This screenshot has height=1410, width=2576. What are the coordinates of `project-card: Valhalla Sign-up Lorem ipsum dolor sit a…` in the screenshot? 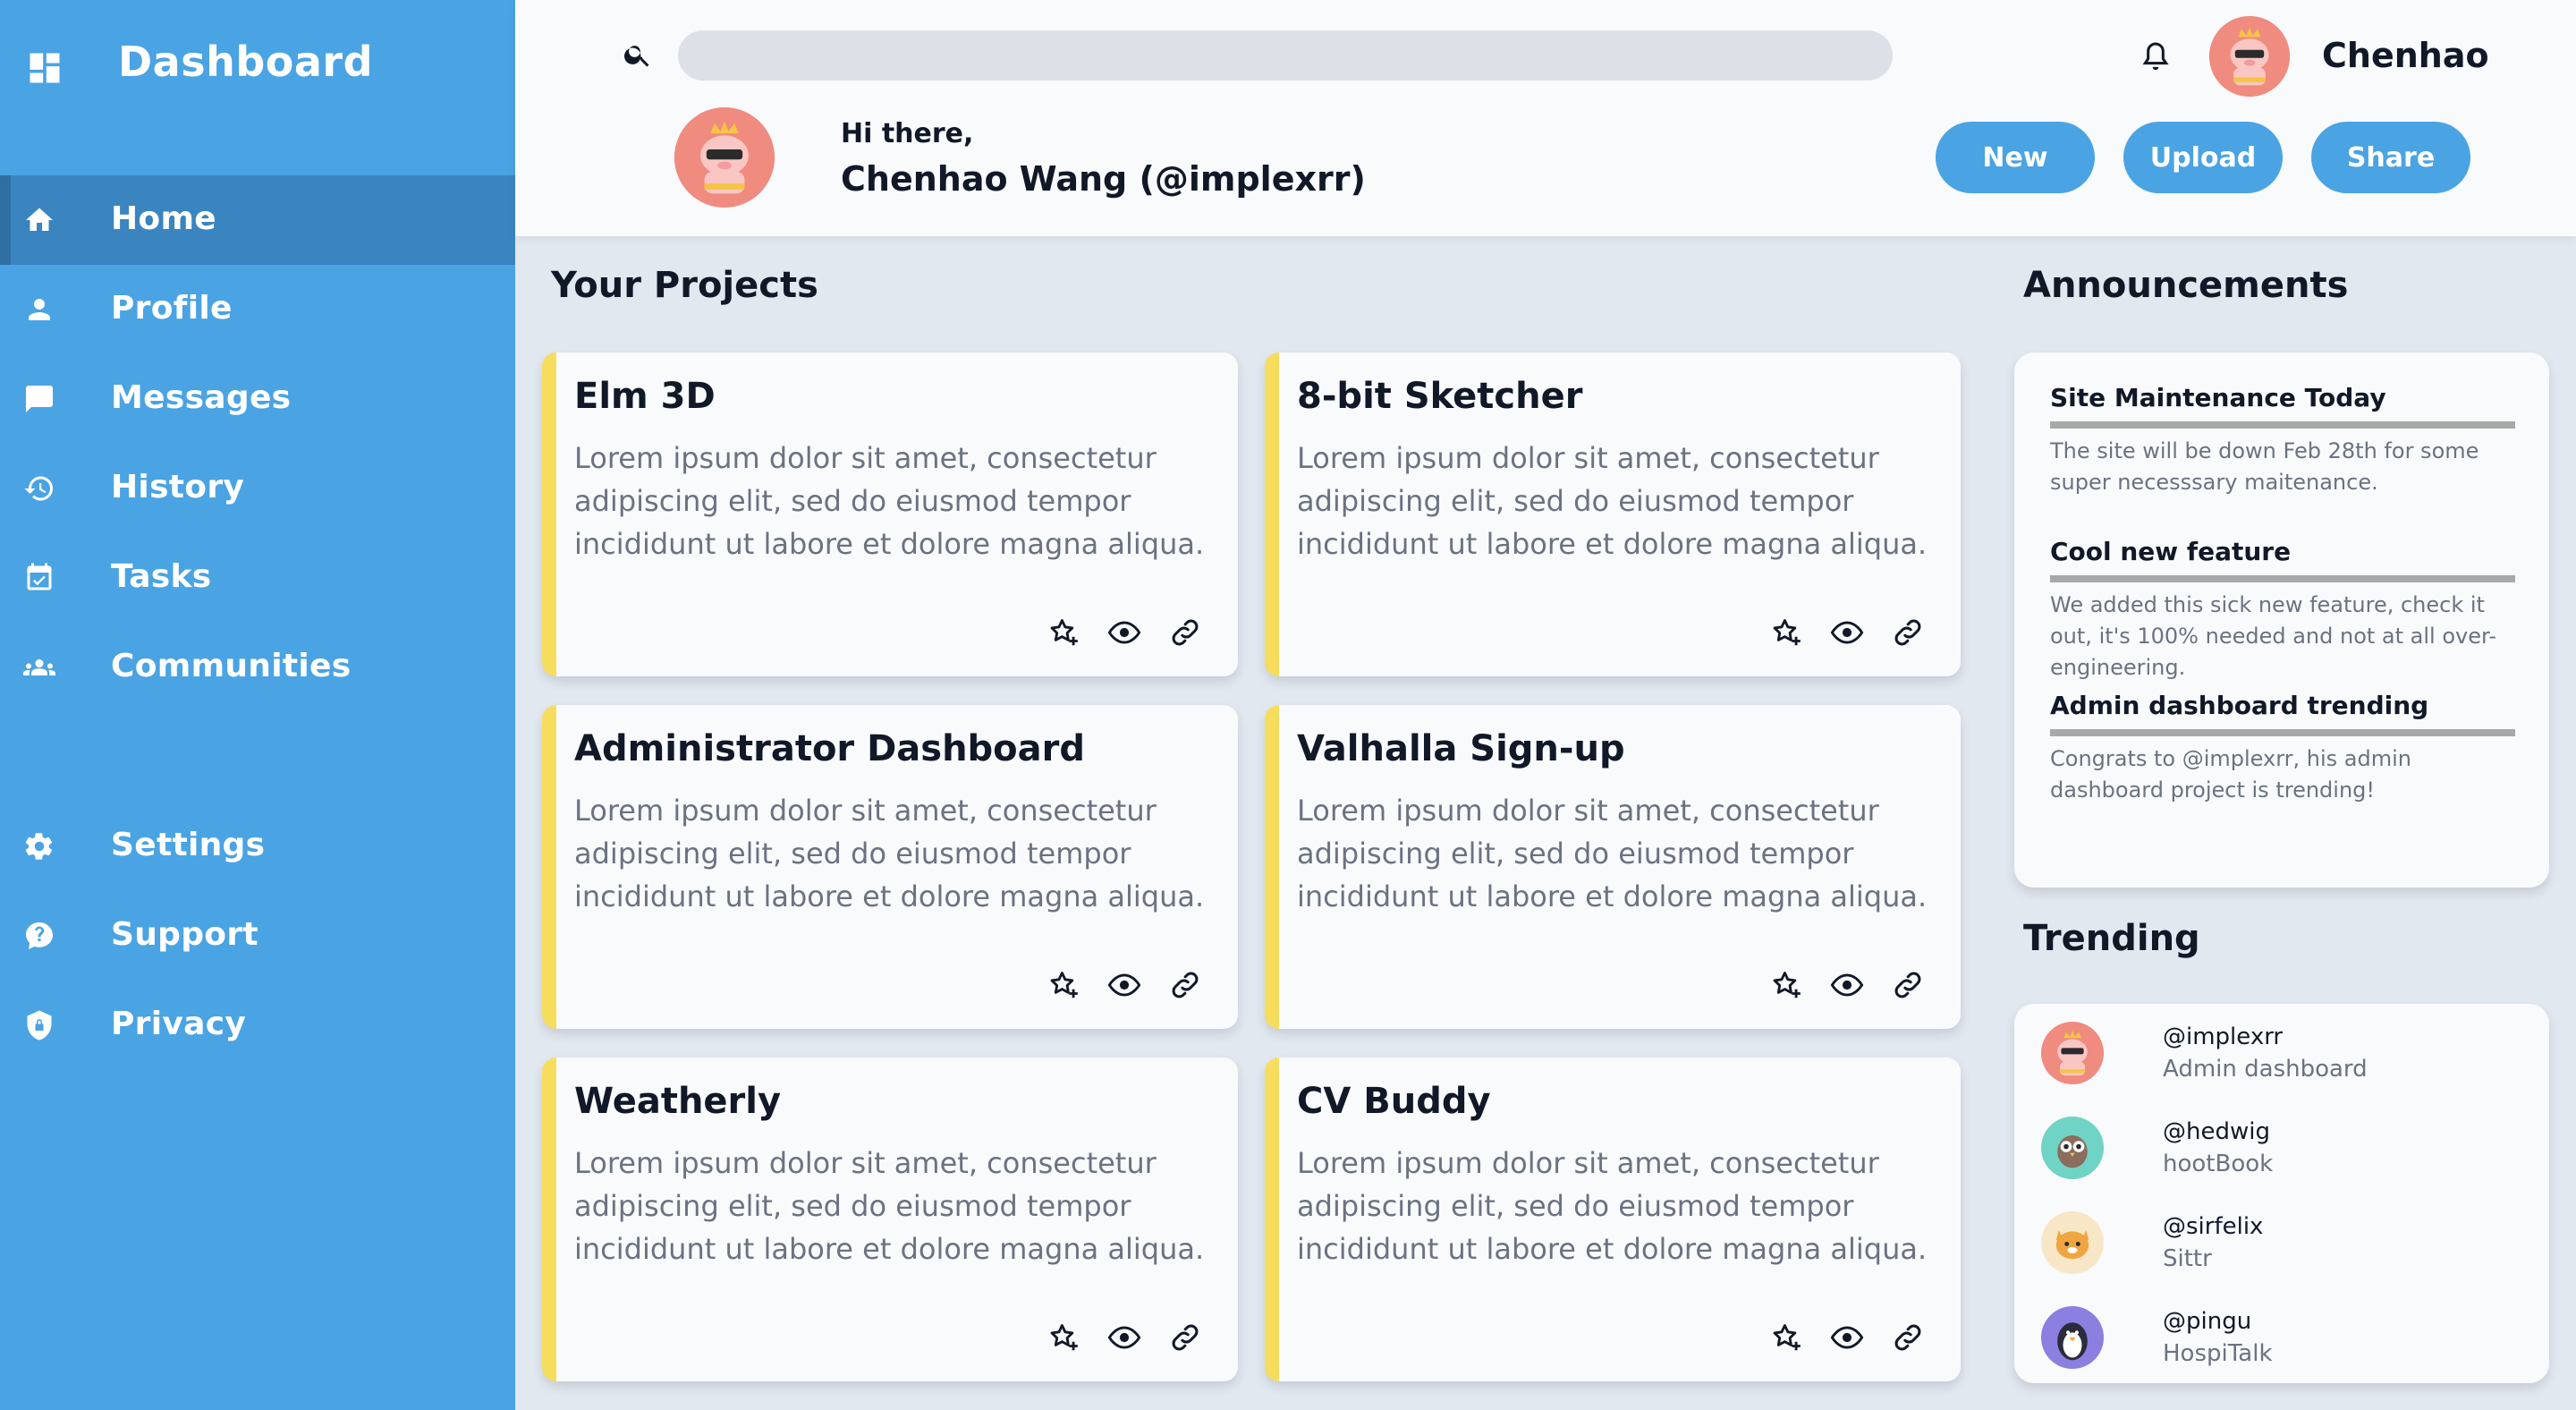 It's located at (1613, 867).